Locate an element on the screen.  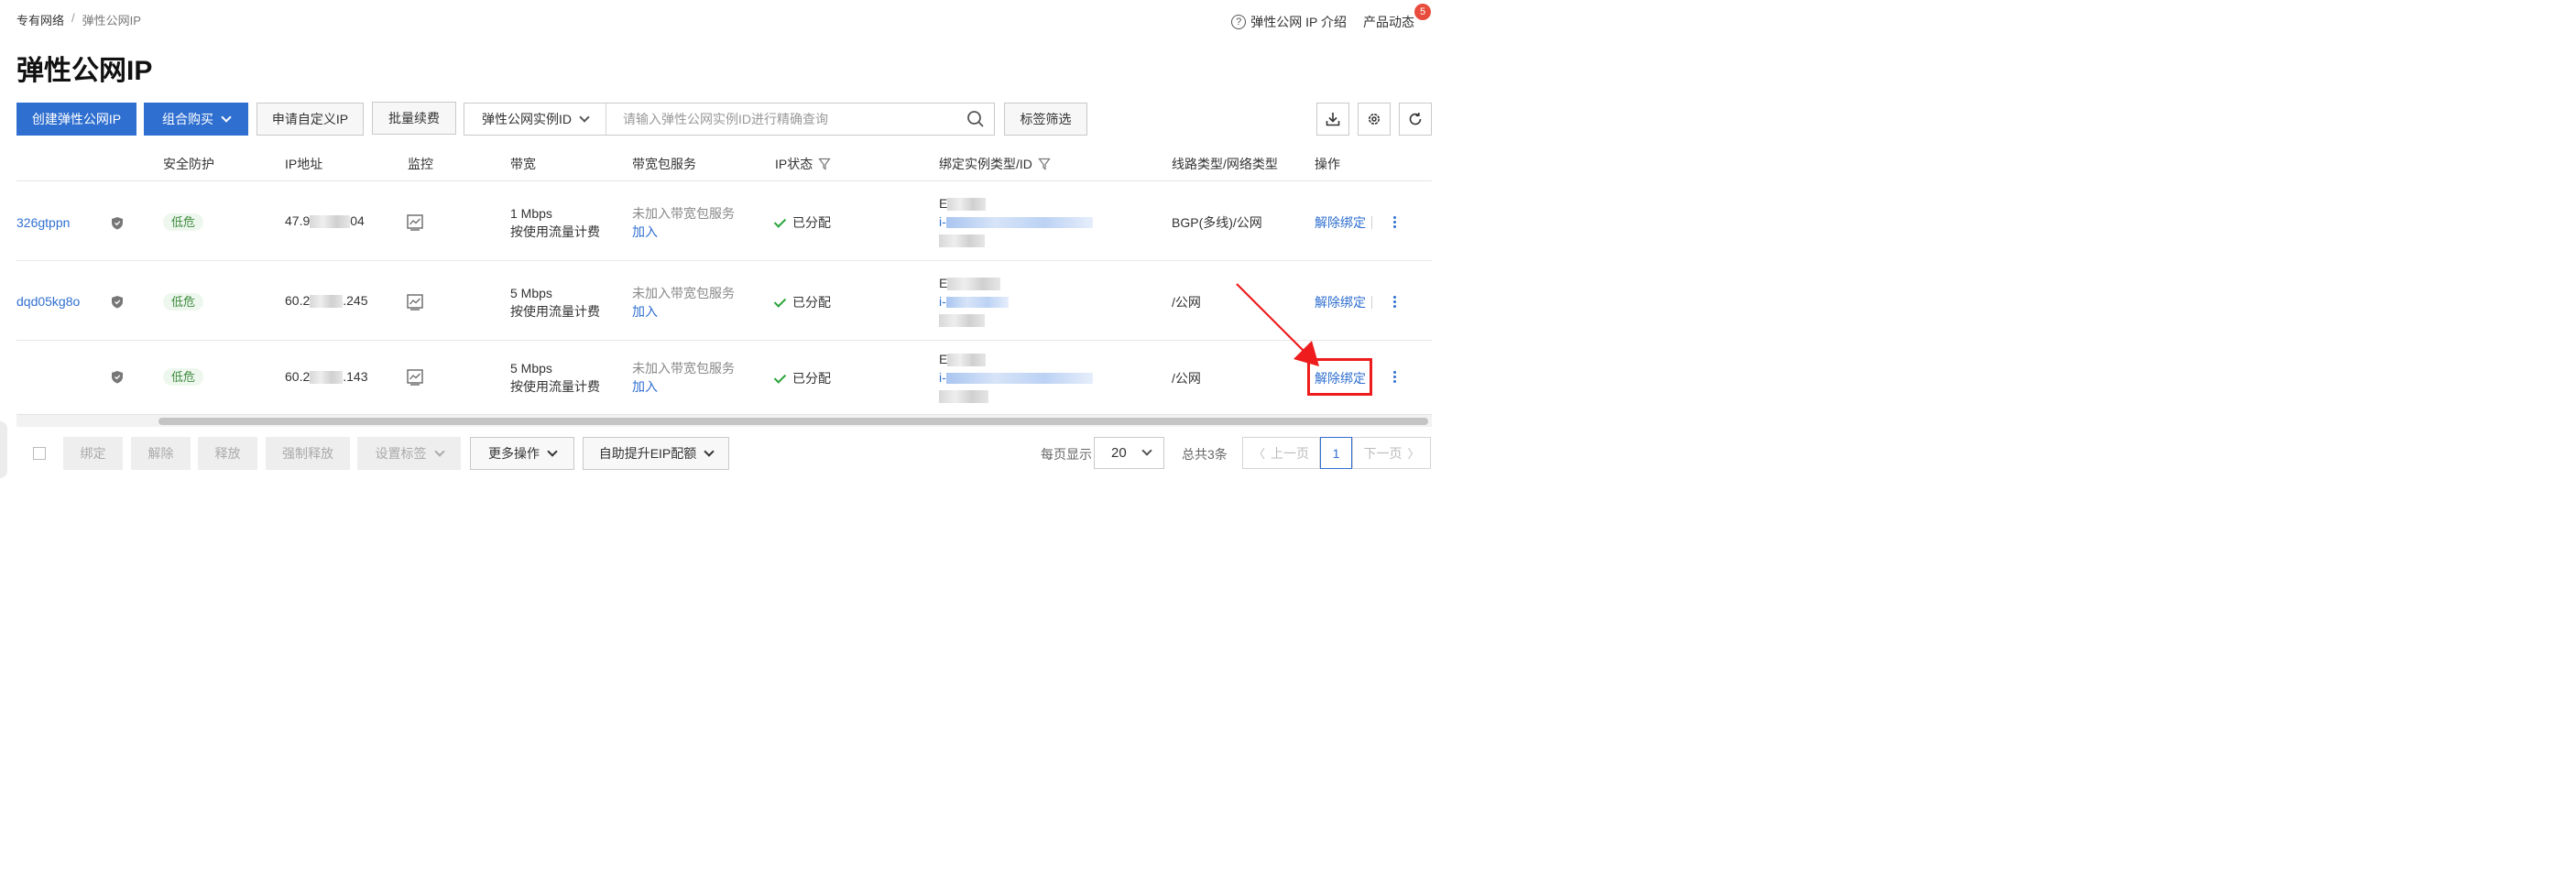
product-news-link: 产品动态 5 is located at coordinates (1397, 17).